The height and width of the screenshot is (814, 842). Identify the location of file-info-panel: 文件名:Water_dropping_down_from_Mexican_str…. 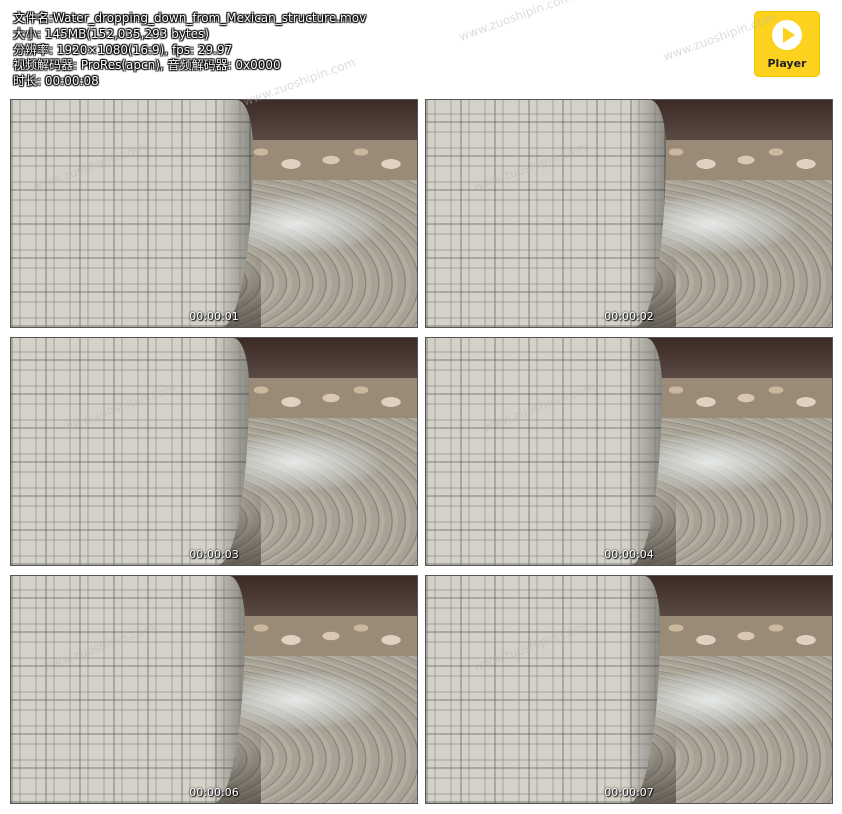
(189, 50).